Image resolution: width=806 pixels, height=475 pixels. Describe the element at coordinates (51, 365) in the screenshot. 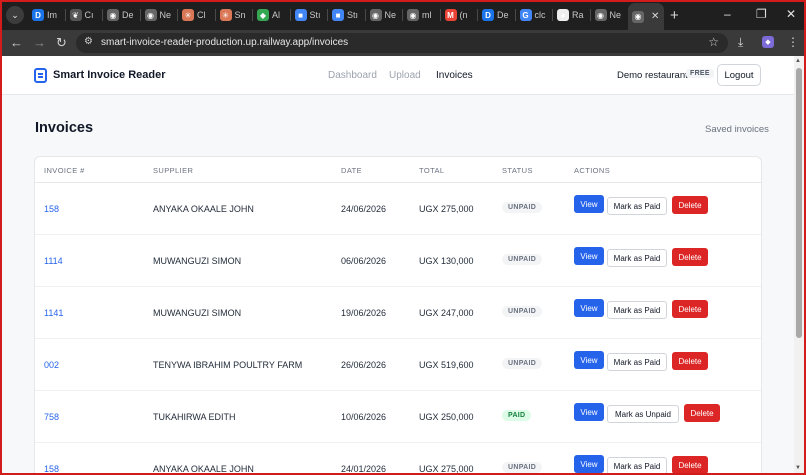

I see `invoice-number-link: 002` at that location.